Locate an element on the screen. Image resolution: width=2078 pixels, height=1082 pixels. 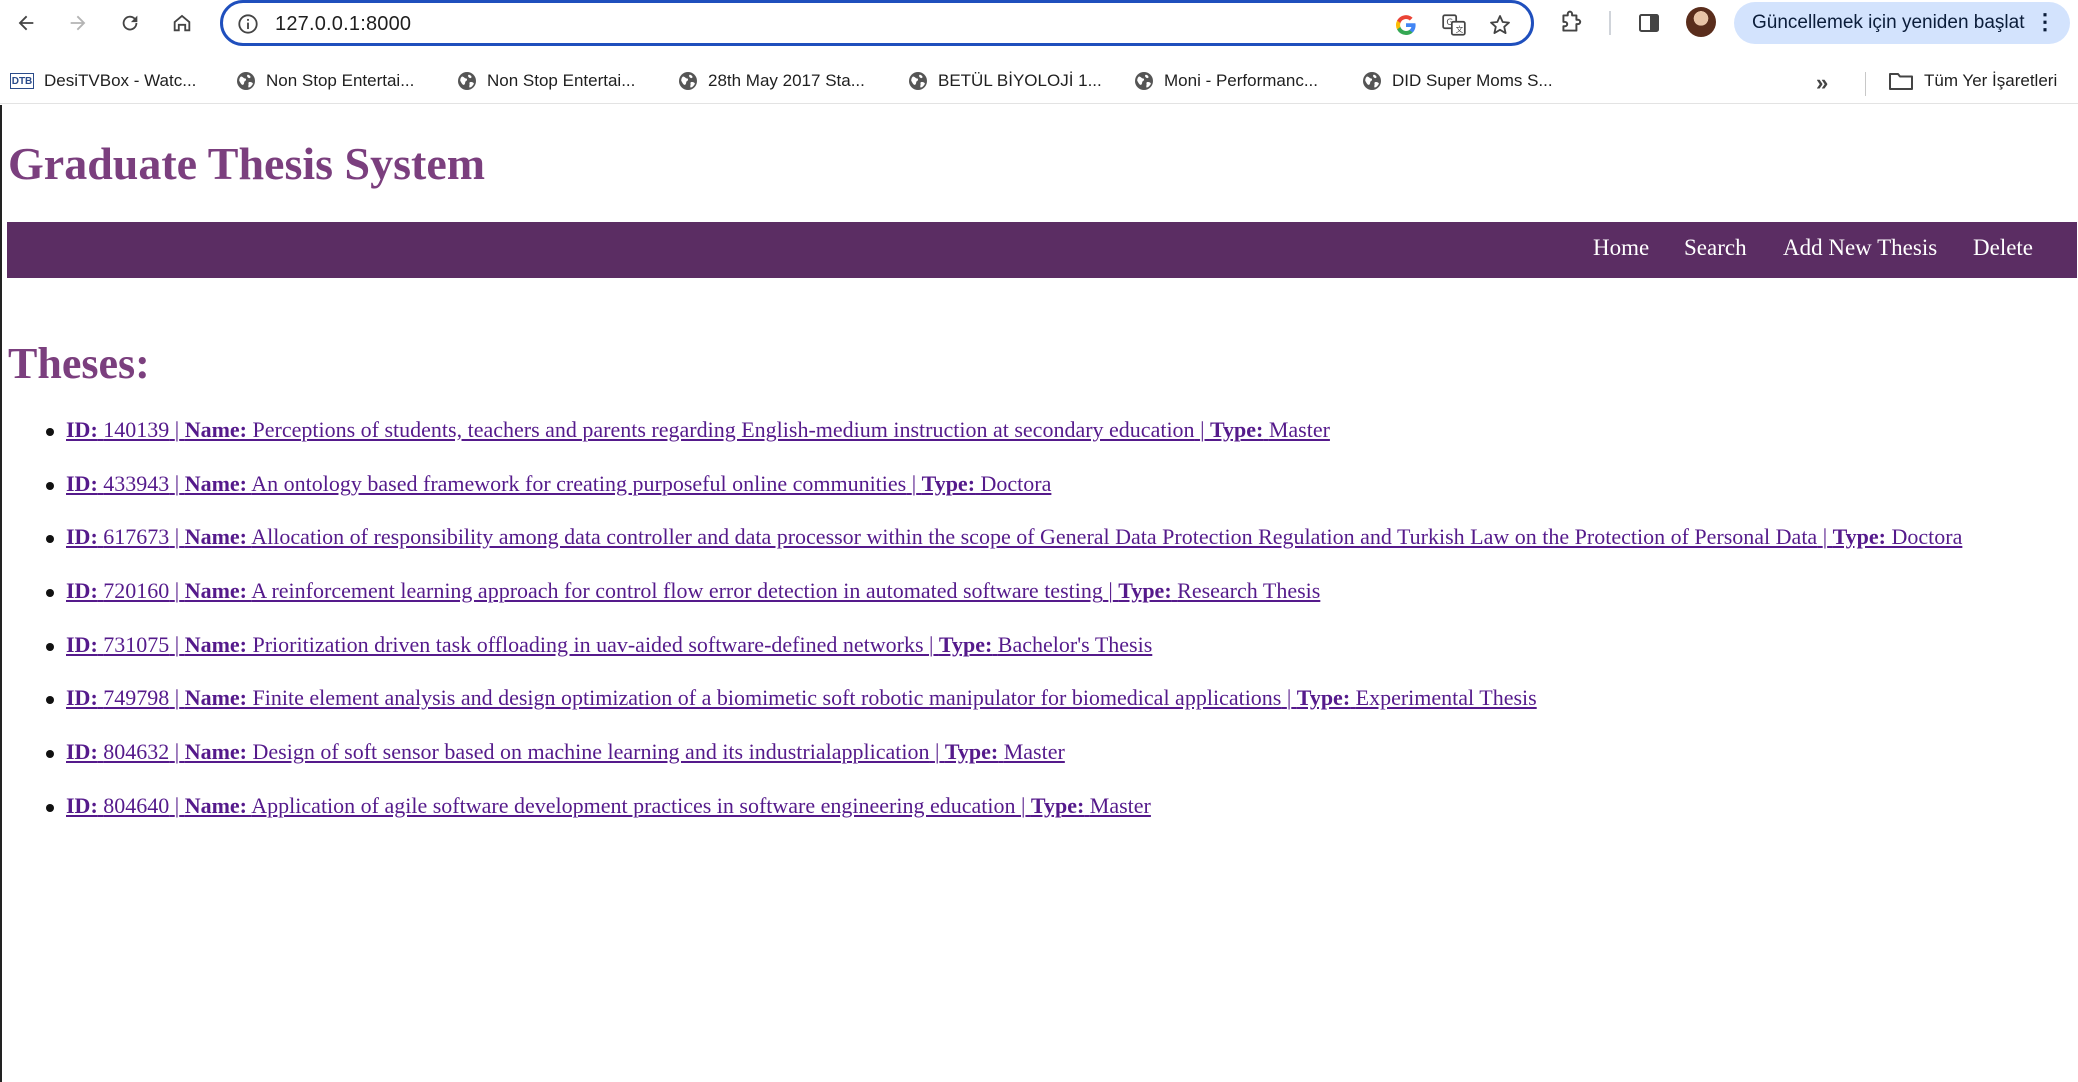
forward-button is located at coordinates (78, 23).